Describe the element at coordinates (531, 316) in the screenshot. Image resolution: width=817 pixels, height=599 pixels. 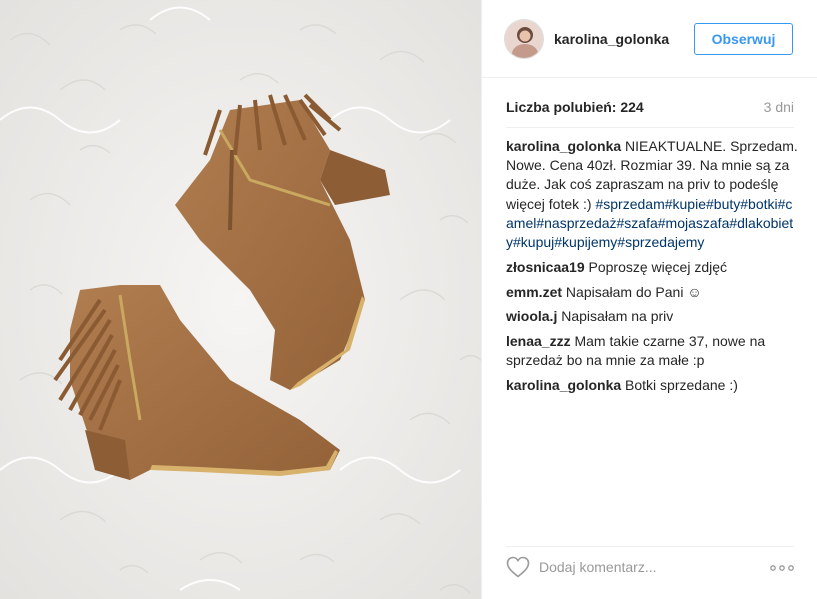
I see `comment-author: wioola.j` at that location.